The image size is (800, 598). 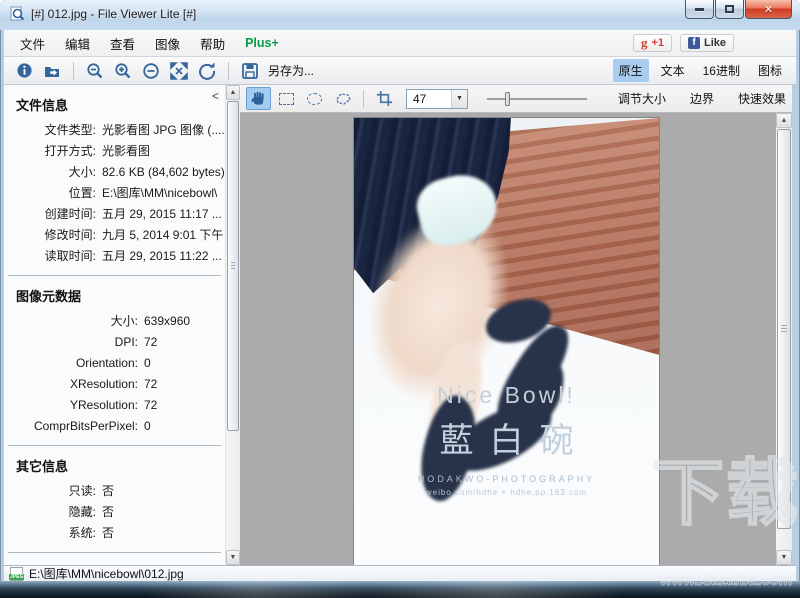 What do you see at coordinates (233, 266) in the screenshot?
I see `sidebar-scrollbar-thumb` at bounding box center [233, 266].